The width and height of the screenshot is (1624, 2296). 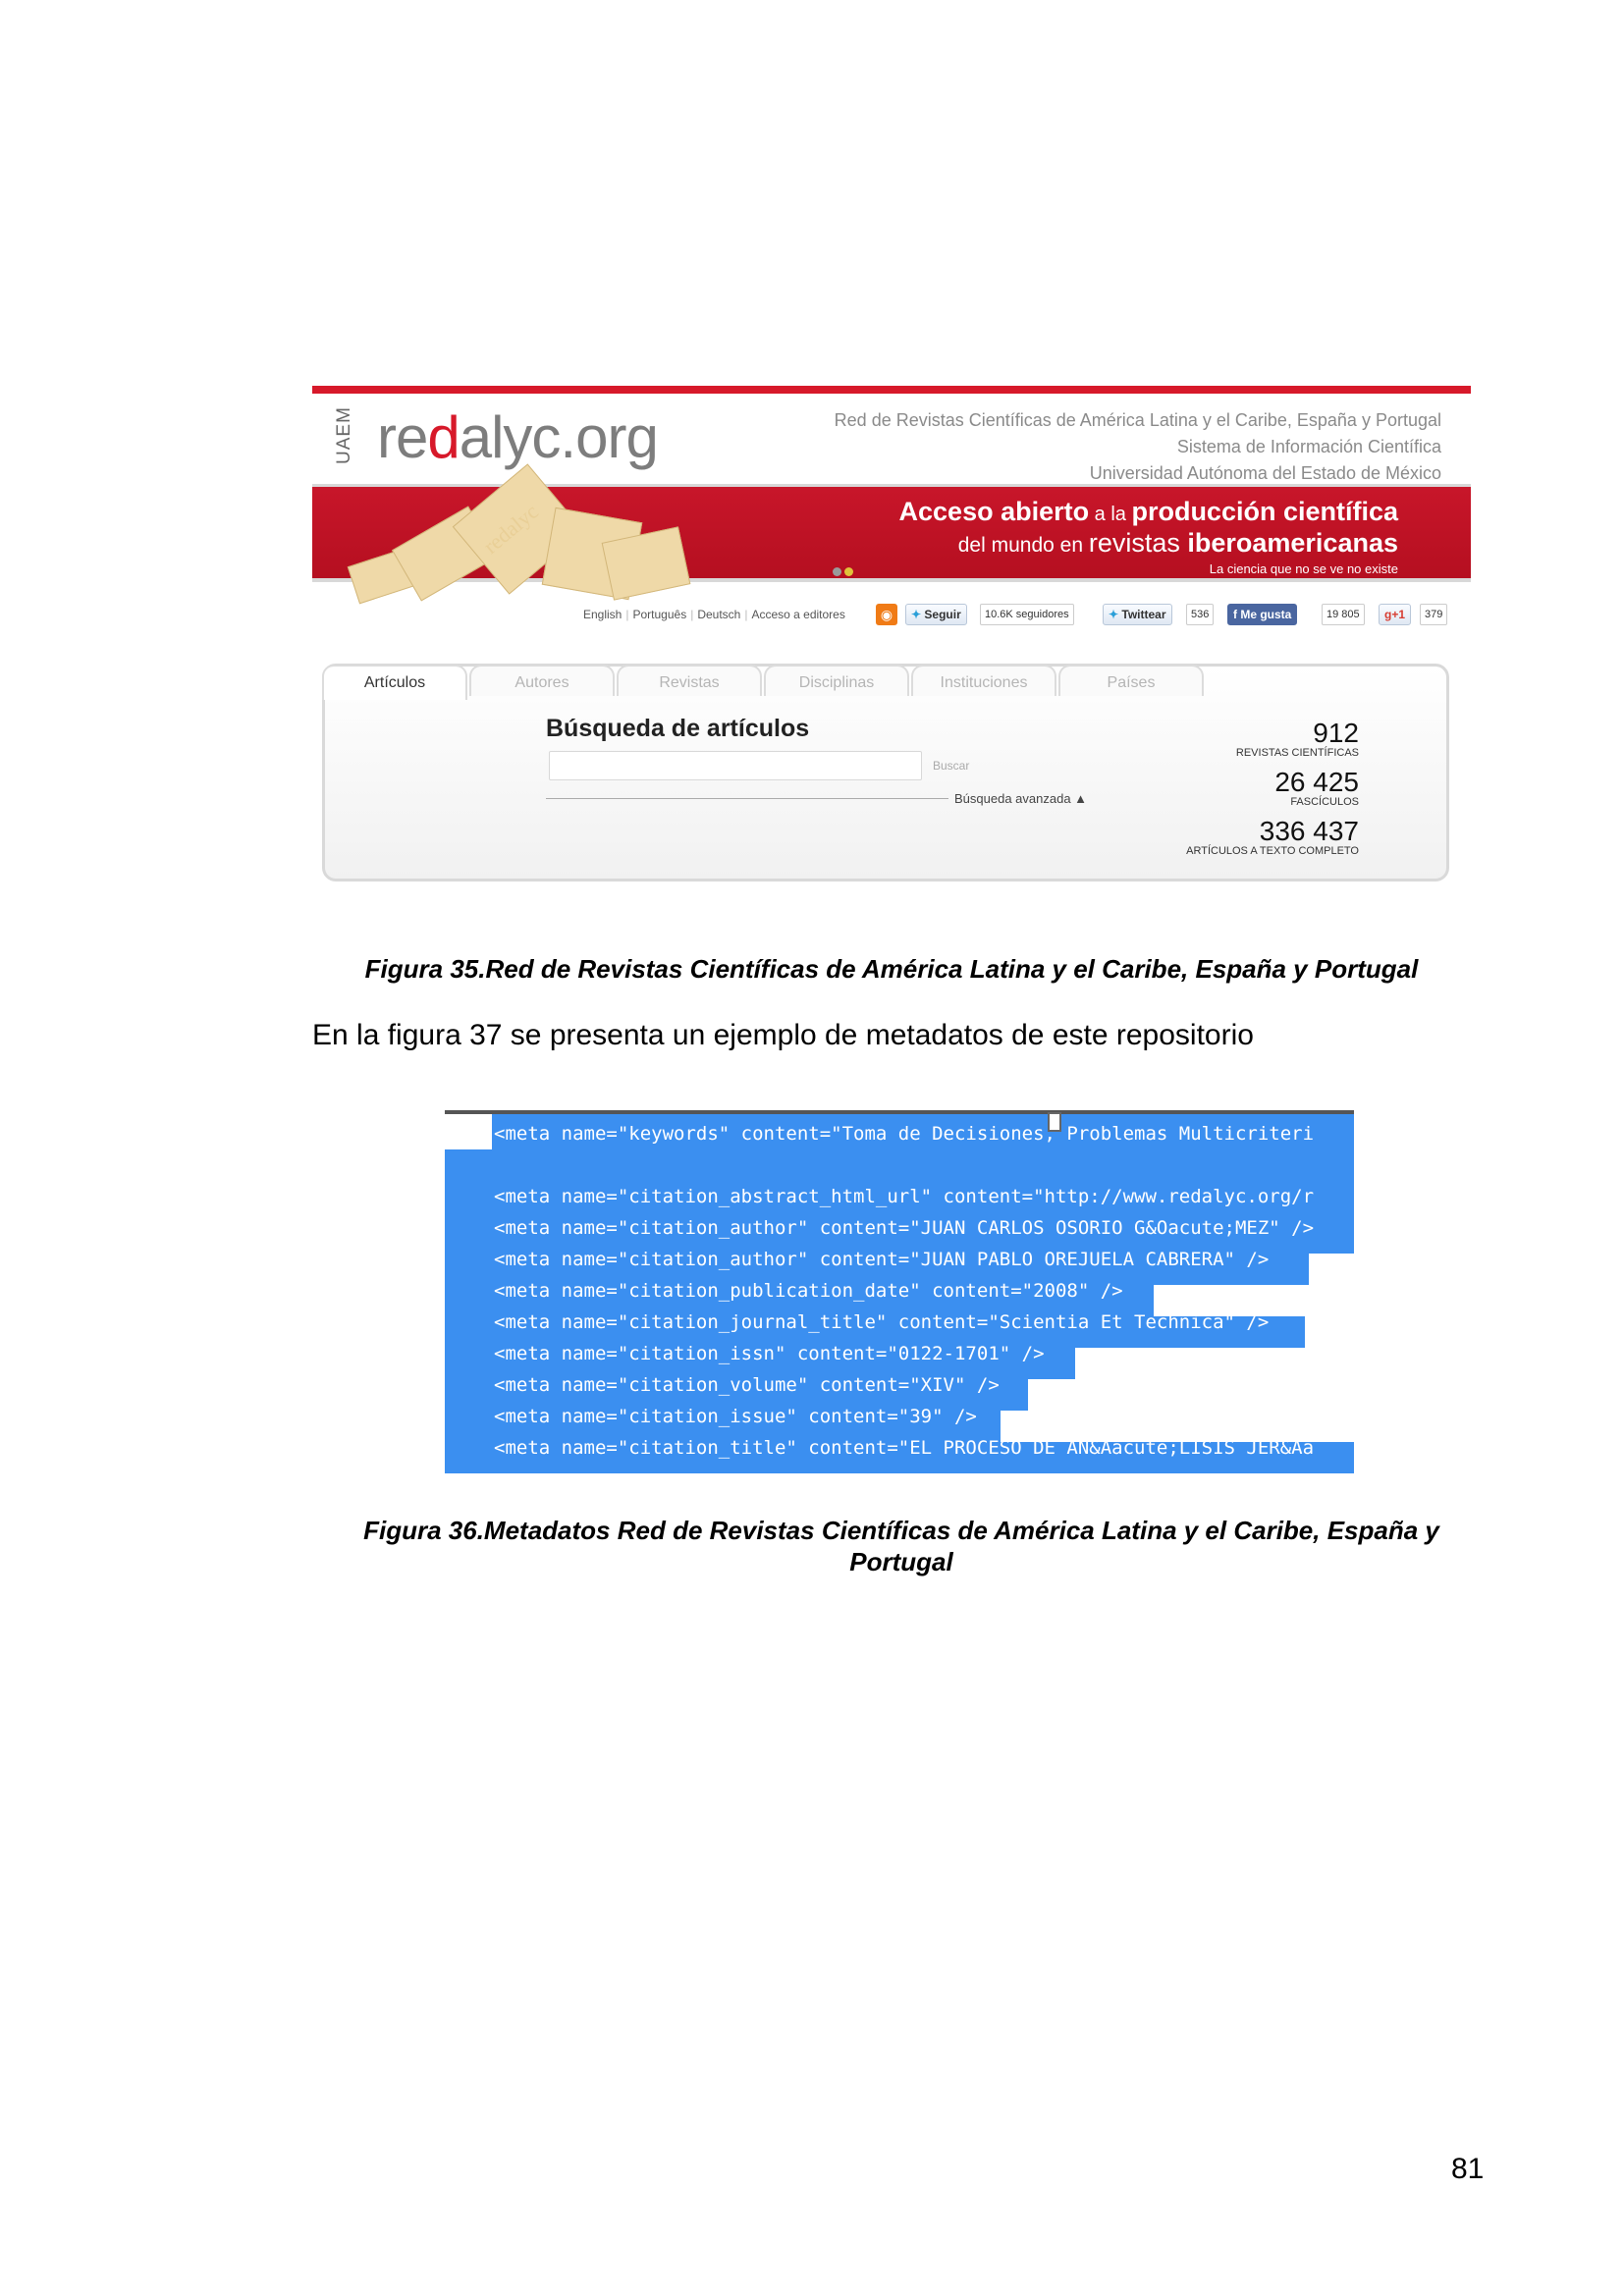 What do you see at coordinates (1468, 2169) in the screenshot?
I see `page-number: 81` at bounding box center [1468, 2169].